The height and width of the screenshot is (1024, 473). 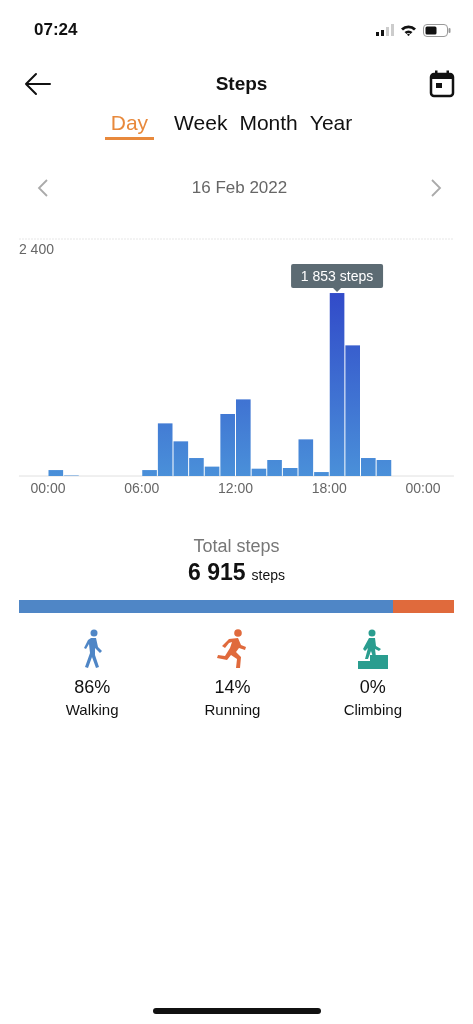 I want to click on axis-label: 06:00, so click(x=142, y=488).